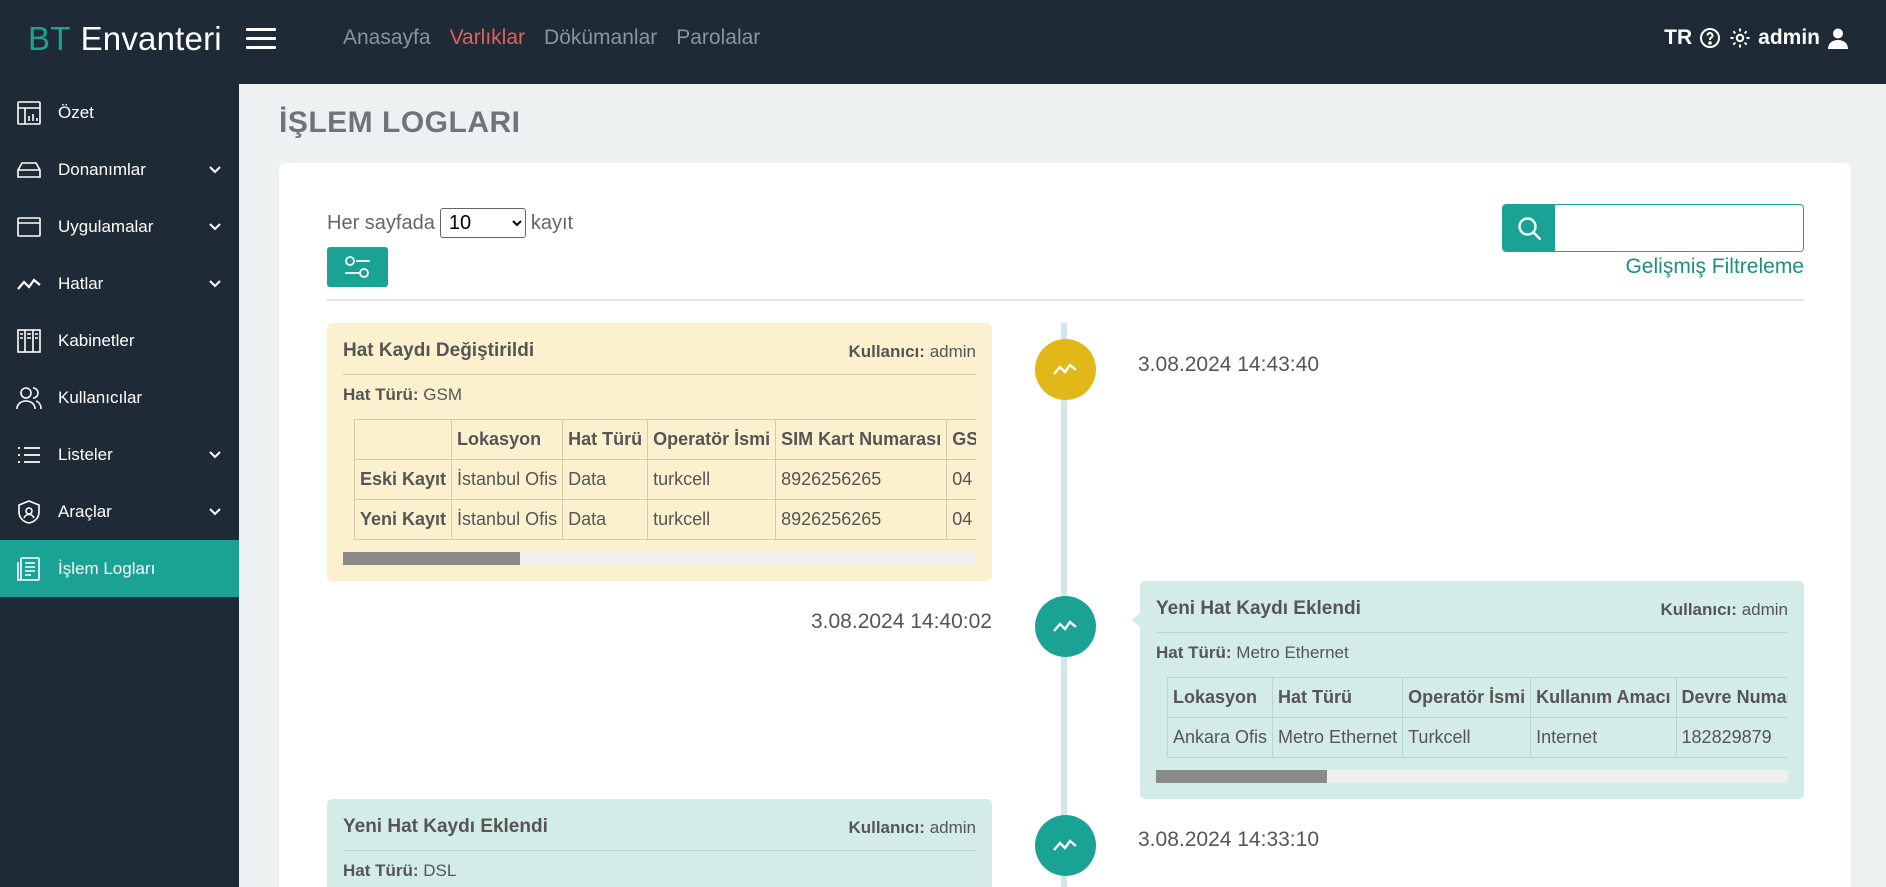 The height and width of the screenshot is (887, 1886). Describe the element at coordinates (29, 341) in the screenshot. I see `cabinet-icon` at that location.